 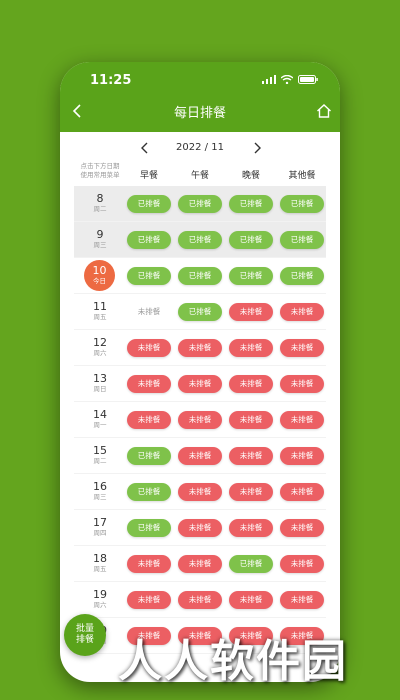 I want to click on date-label: 15 周二, so click(x=100, y=455).